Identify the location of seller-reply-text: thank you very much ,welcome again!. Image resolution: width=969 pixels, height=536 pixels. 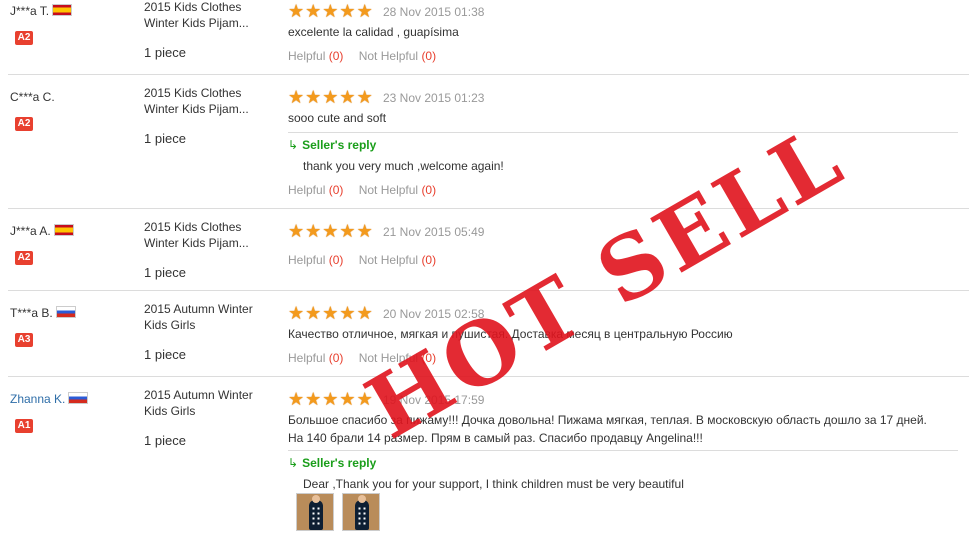
(403, 166).